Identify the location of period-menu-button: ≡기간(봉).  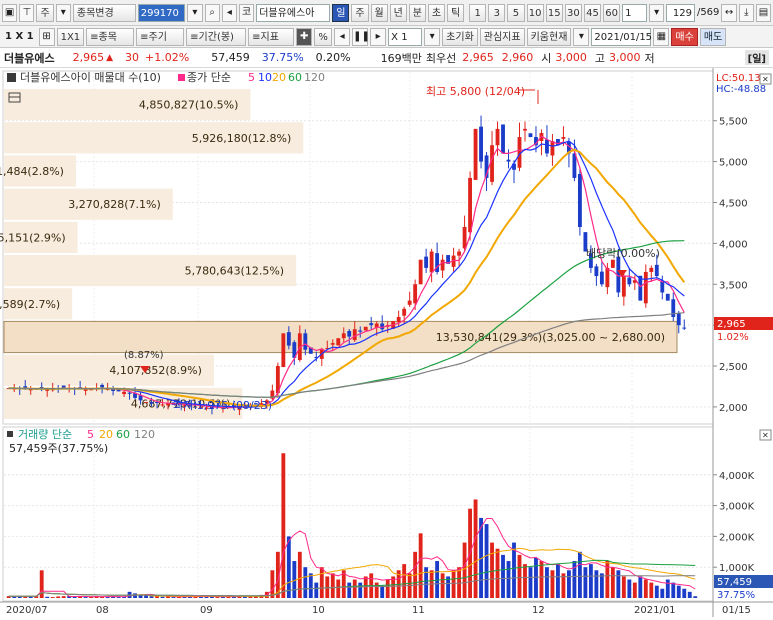
(216, 36).